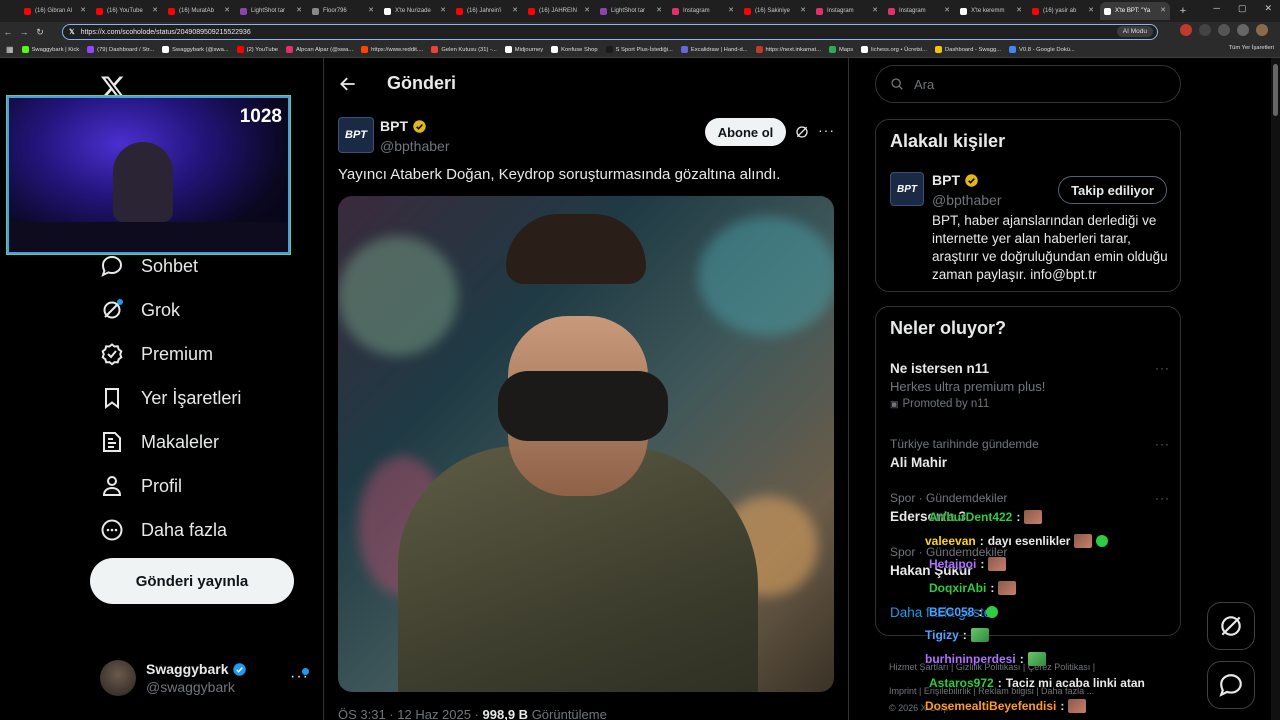  What do you see at coordinates (10, 49) in the screenshot?
I see `apps-grid-icon: ▦` at bounding box center [10, 49].